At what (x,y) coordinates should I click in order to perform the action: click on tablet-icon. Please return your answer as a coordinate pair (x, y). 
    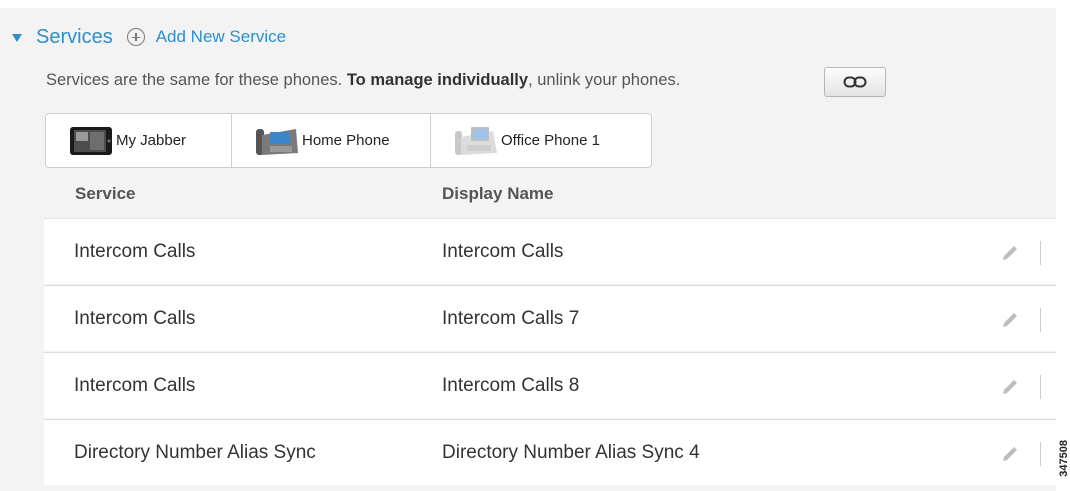
    Looking at the image, I should click on (91, 140).